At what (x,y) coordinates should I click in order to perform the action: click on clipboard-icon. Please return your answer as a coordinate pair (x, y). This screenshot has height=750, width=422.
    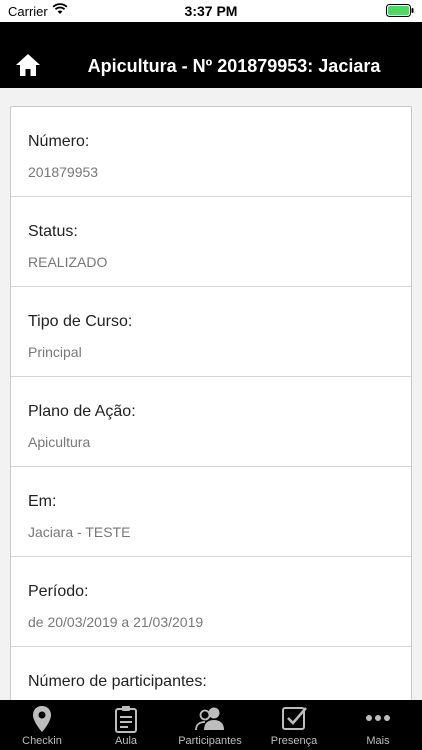
    Looking at the image, I should click on (126, 719).